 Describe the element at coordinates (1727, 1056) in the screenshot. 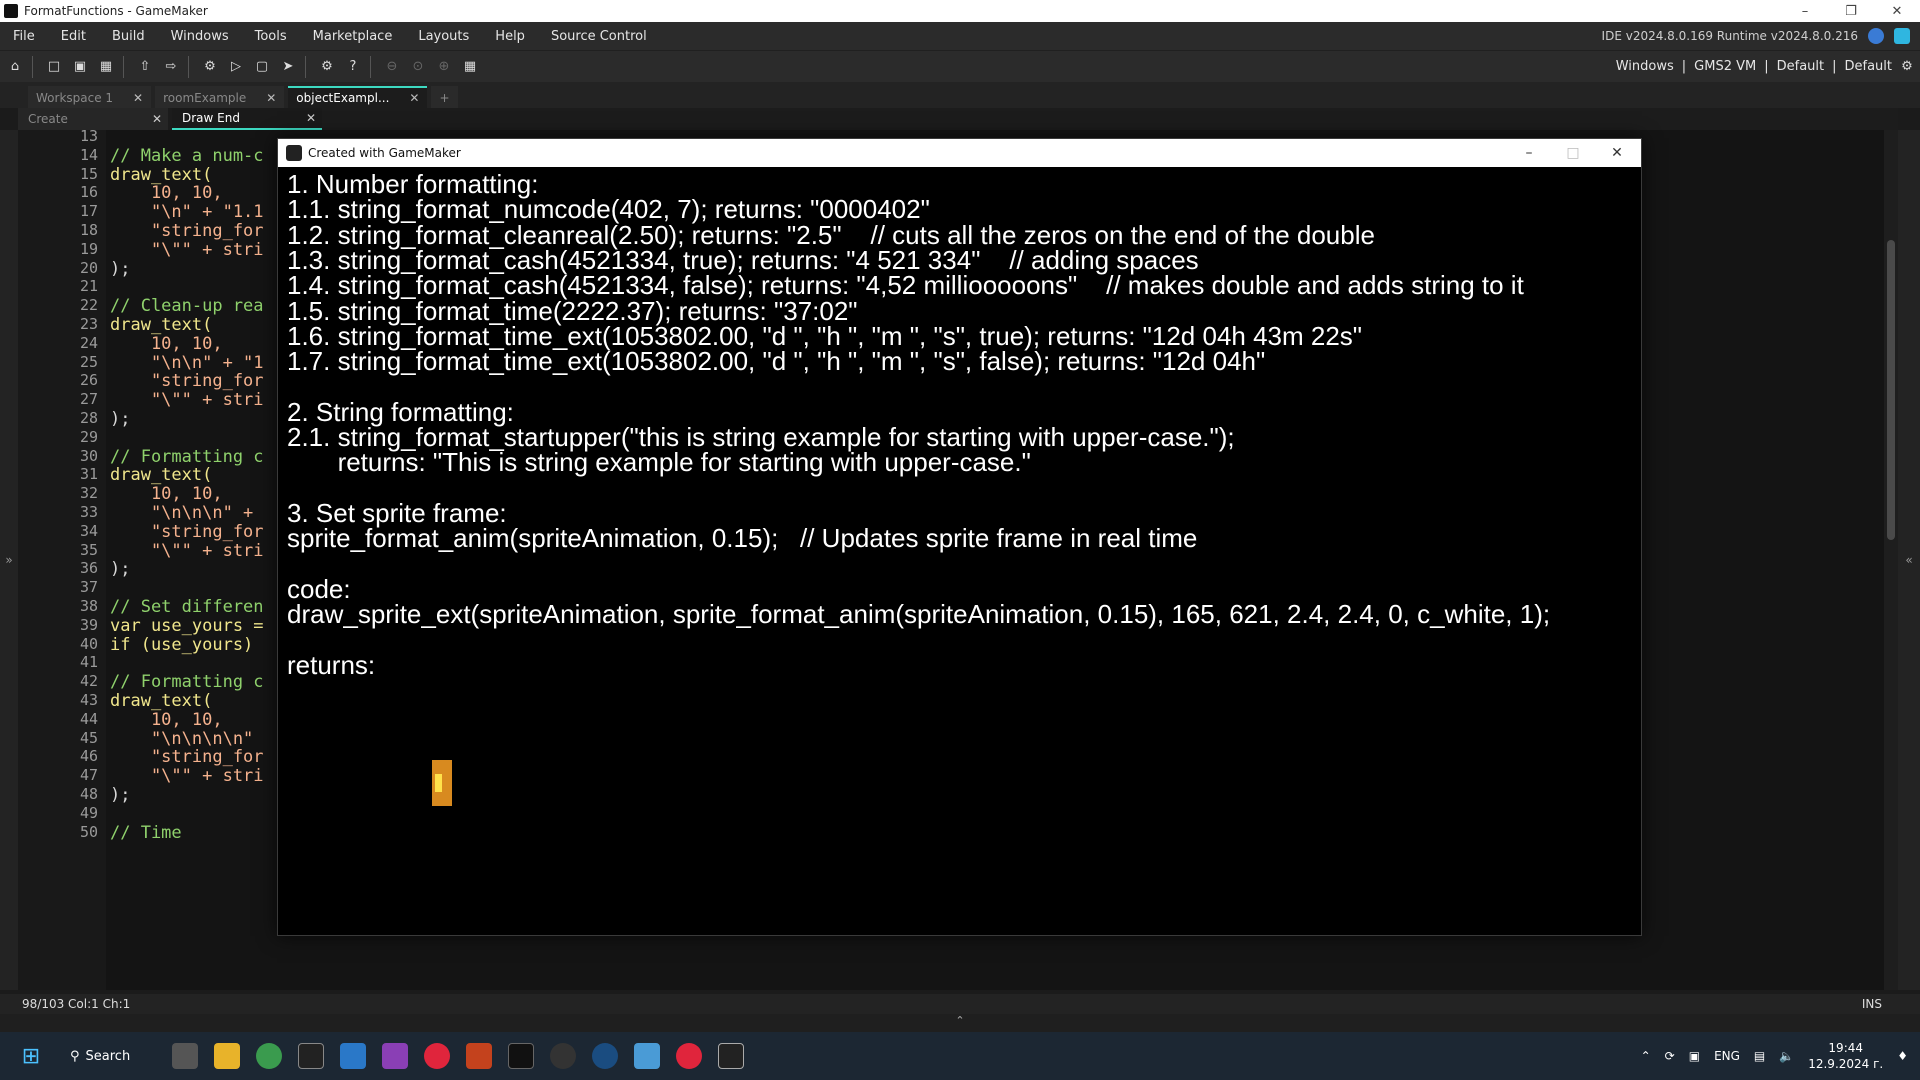

I see `language-indicator: ENG` at that location.